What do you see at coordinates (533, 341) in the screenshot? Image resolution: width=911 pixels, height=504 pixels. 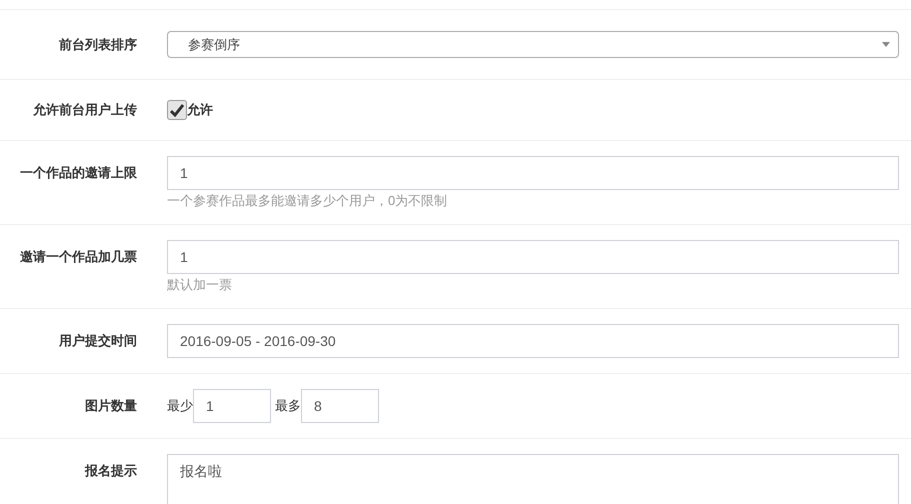 I see `text-field: 2016-09-05 - 2016-09-30` at bounding box center [533, 341].